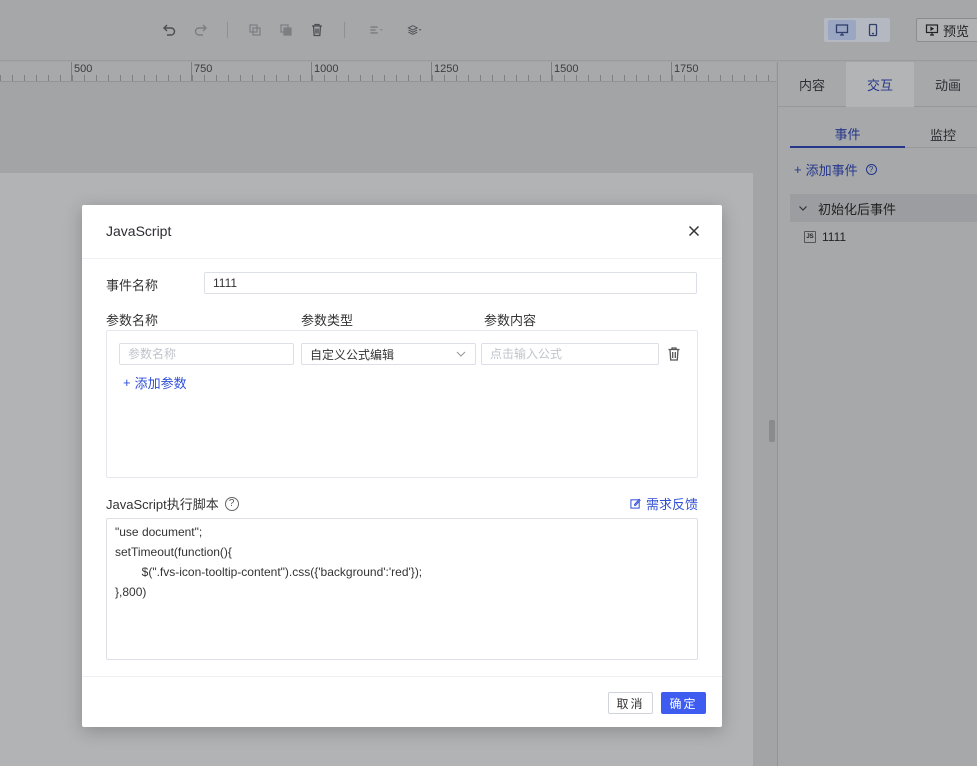 This screenshot has width=977, height=766. I want to click on tab-interaction: 交互, so click(880, 84).